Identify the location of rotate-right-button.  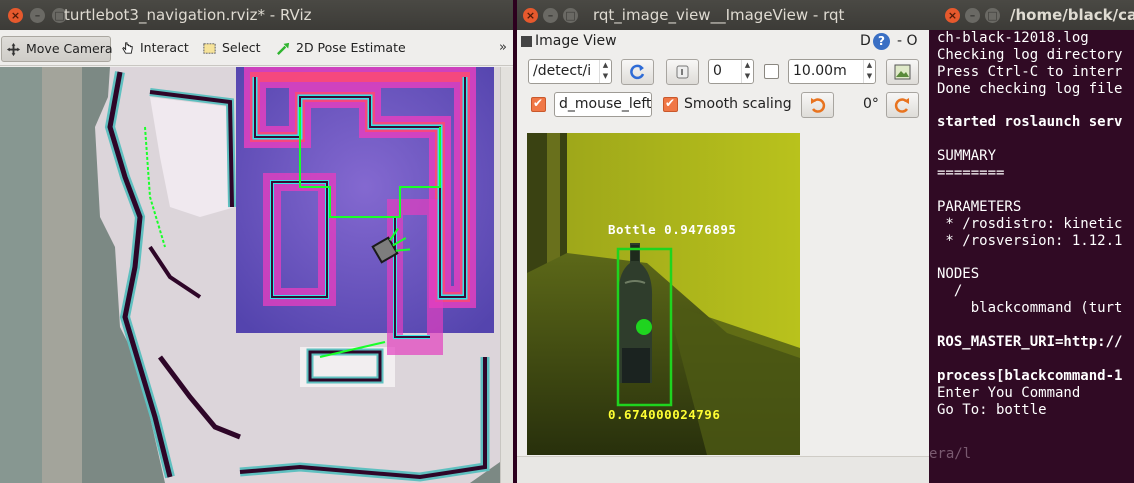
(902, 105).